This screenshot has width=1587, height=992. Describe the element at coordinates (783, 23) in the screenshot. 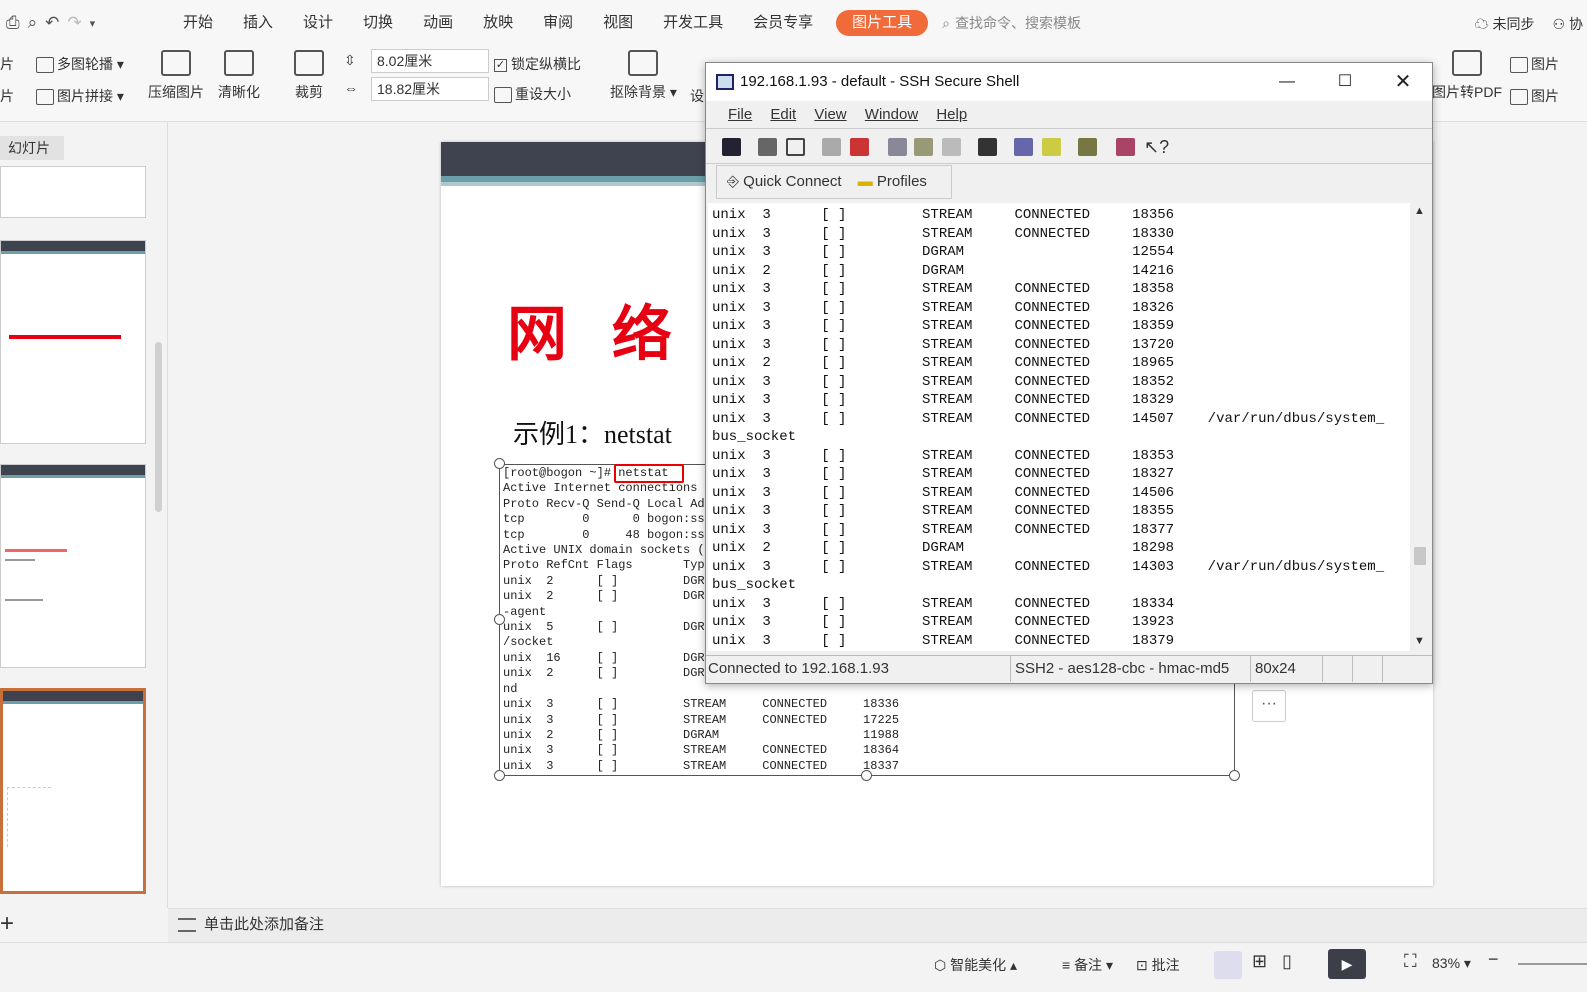

I see `tab-member: 会员专享` at that location.